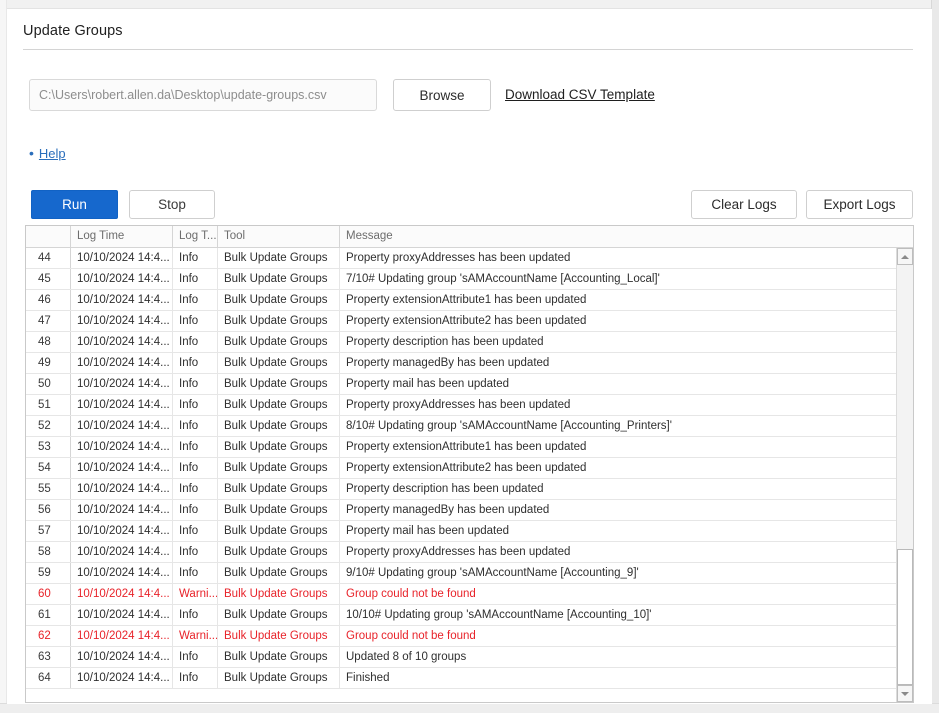  I want to click on browse-button: Browse, so click(442, 95).